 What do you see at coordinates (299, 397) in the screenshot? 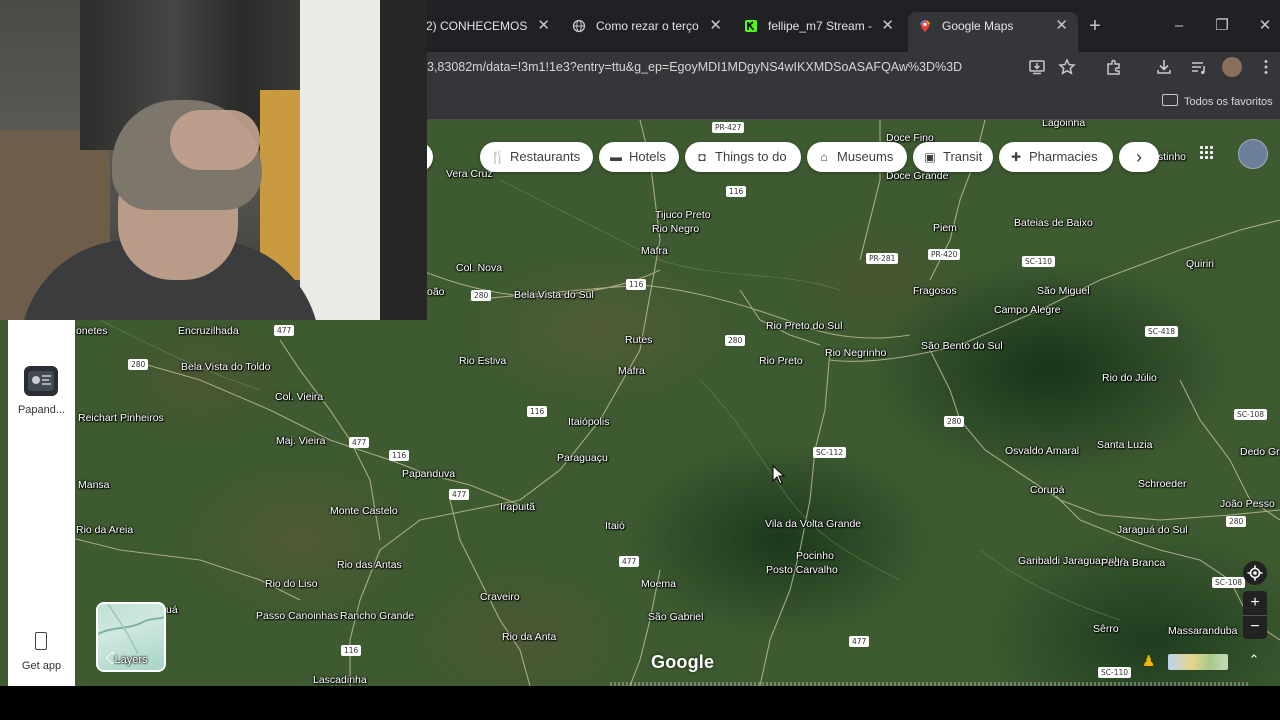
I see `place-label: Col. Vieira` at bounding box center [299, 397].